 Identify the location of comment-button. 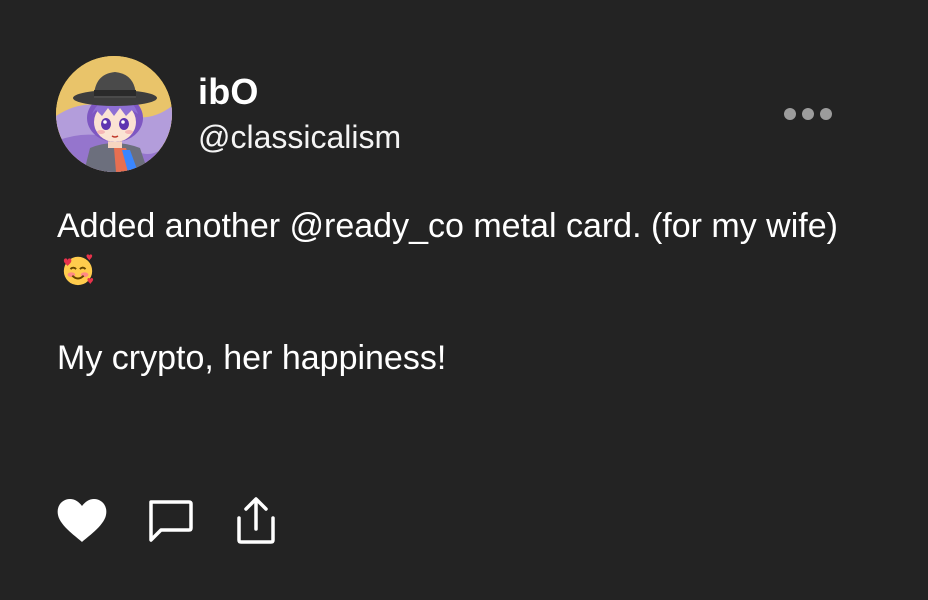
(171, 521).